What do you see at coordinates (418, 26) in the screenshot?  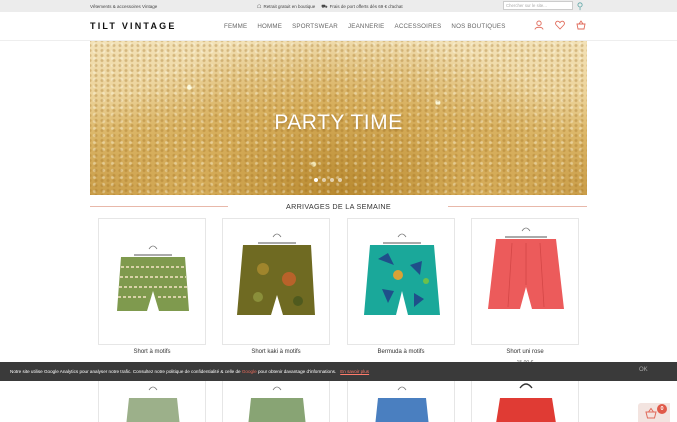 I see `nav-item-accessoires: ACCESSOIRES` at bounding box center [418, 26].